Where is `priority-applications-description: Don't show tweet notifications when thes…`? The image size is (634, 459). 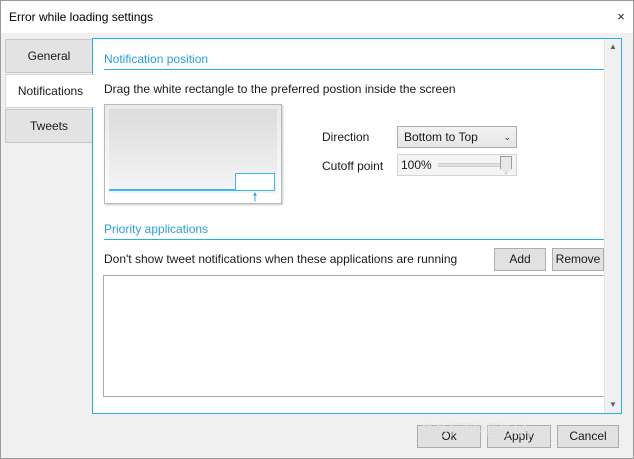
priority-applications-description: Don't show tweet notifications when thes… is located at coordinates (281, 259).